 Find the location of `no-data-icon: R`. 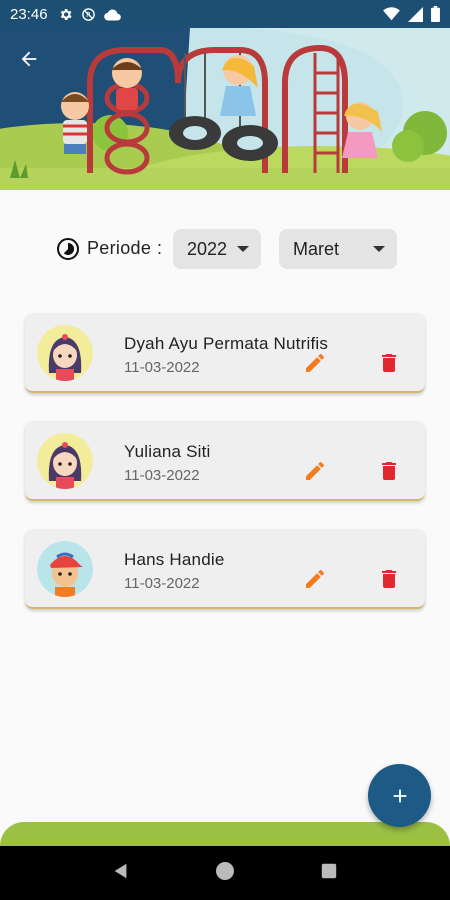

no-data-icon: R is located at coordinates (88, 14).